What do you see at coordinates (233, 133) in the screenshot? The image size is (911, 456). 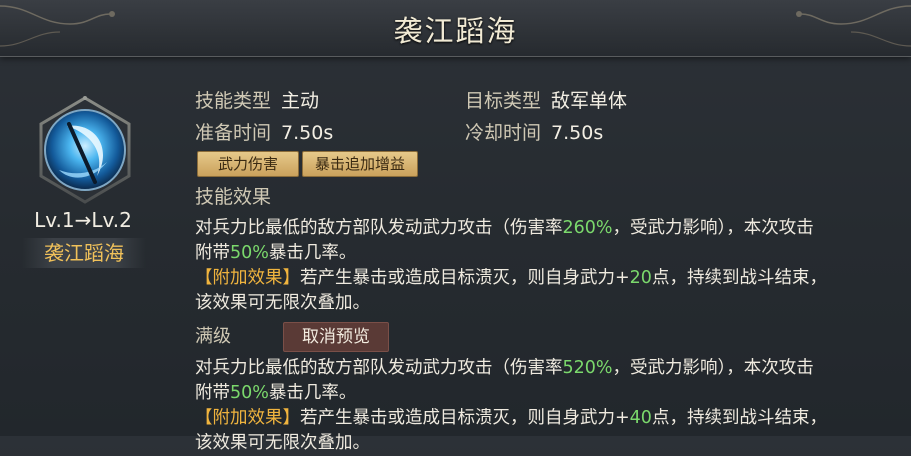 I see `prep-time-label: 准备时间` at bounding box center [233, 133].